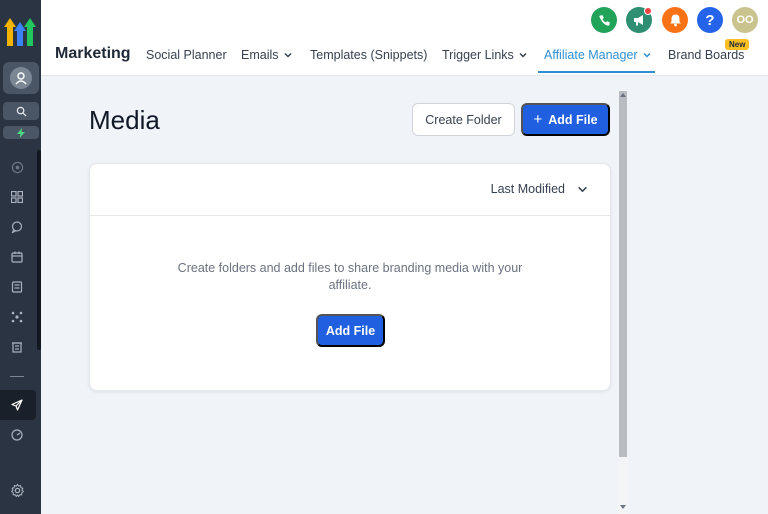 This screenshot has width=768, height=514. What do you see at coordinates (17, 287) in the screenshot?
I see `contacts-icon` at bounding box center [17, 287].